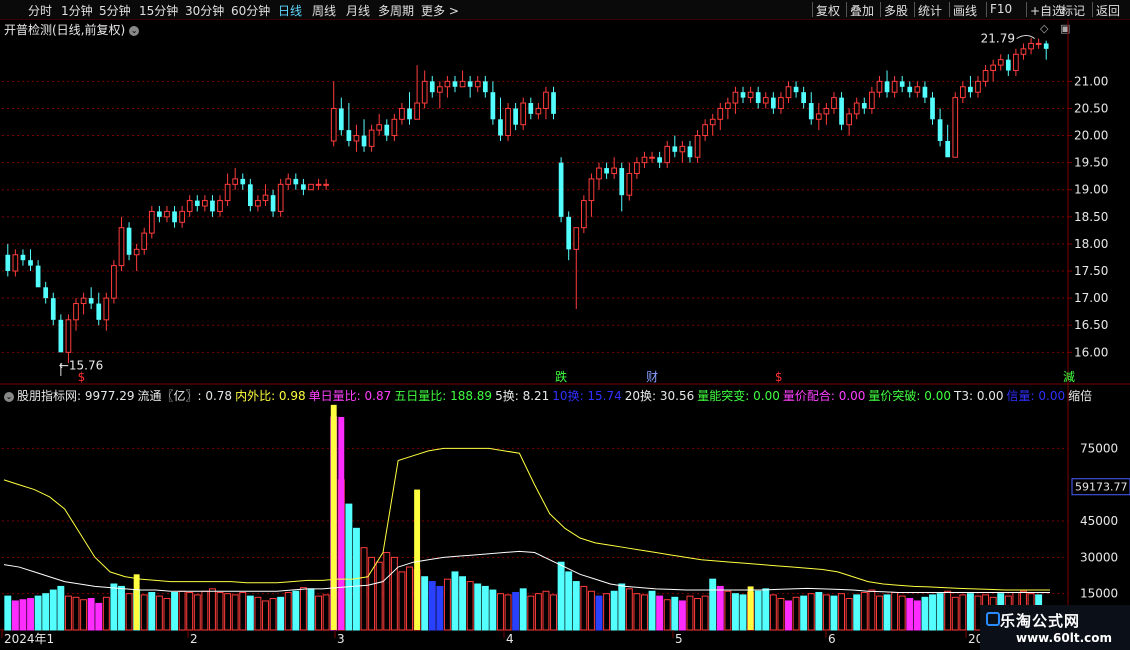 The image size is (1130, 650). What do you see at coordinates (1099, 557) in the screenshot?
I see `volume-tick-label: 30000` at bounding box center [1099, 557].